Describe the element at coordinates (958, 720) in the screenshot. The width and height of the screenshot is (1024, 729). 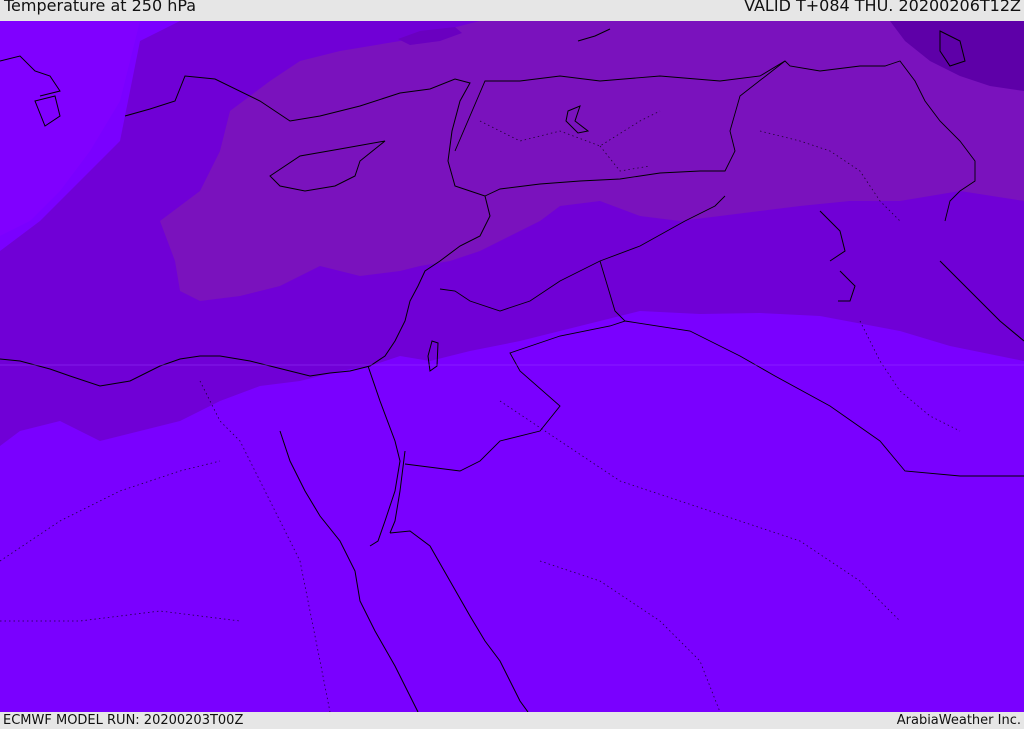
I see `credit-label: ArabiaWeather Inc.` at that location.